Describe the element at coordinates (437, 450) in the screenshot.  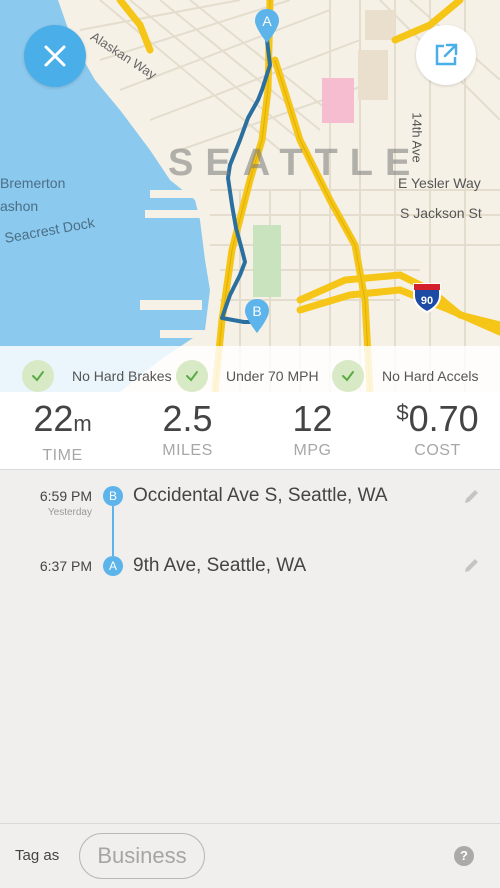
I see `stat-cost-label: COST` at that location.